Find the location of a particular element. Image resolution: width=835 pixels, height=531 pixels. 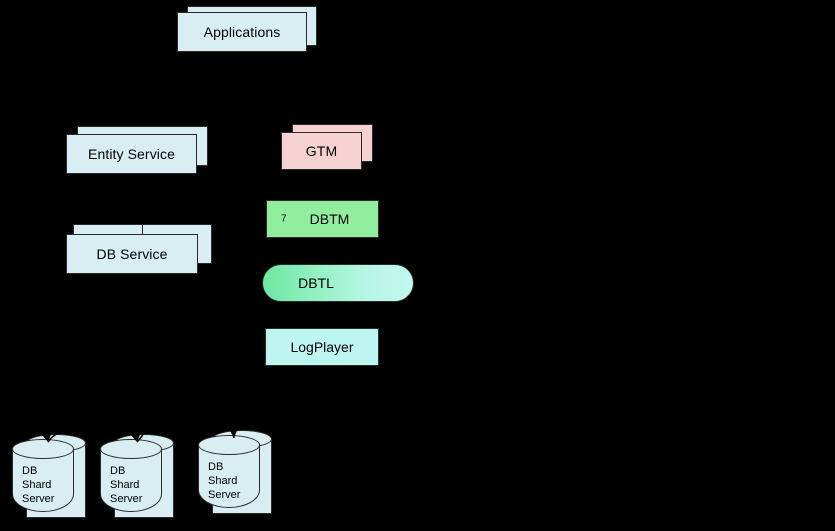

dbtm-badge: 7 is located at coordinates (284, 219).